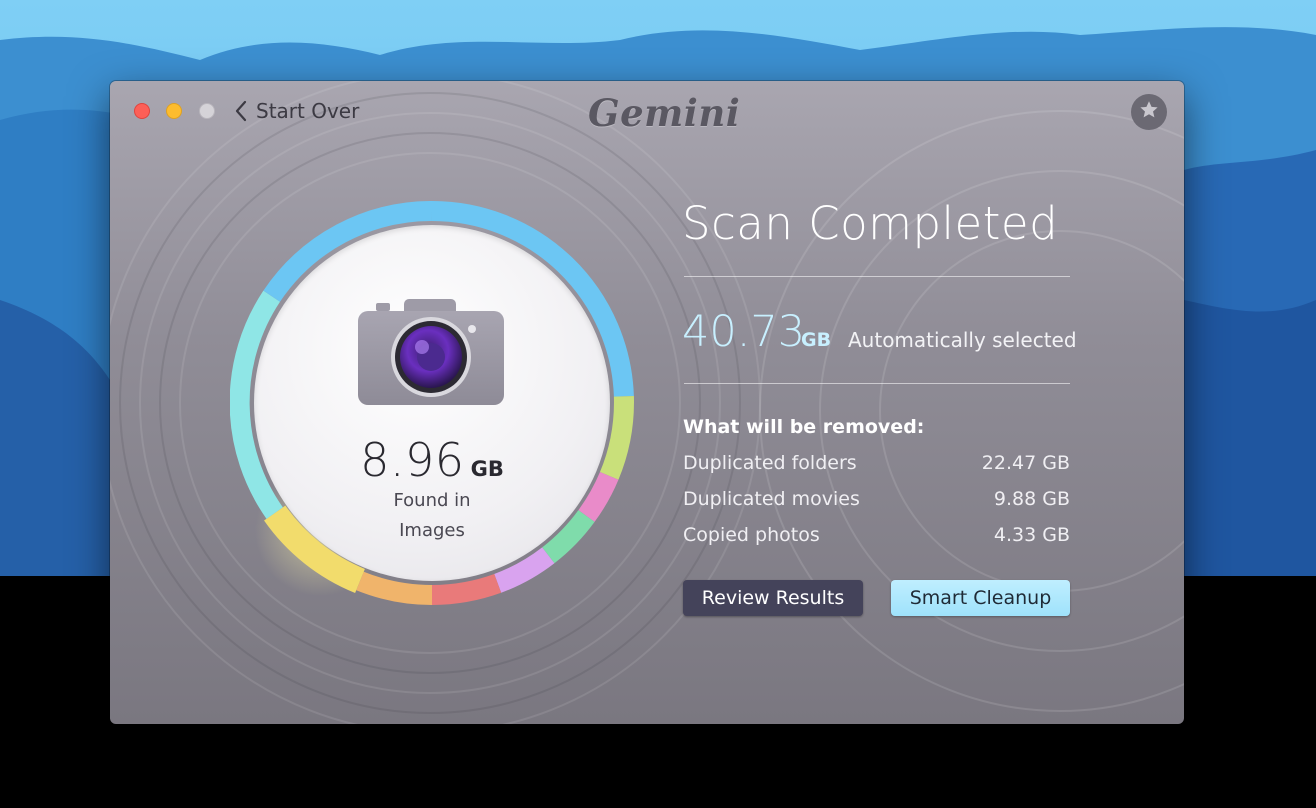  What do you see at coordinates (308, 111) in the screenshot?
I see `start-over-label: Start Over` at bounding box center [308, 111].